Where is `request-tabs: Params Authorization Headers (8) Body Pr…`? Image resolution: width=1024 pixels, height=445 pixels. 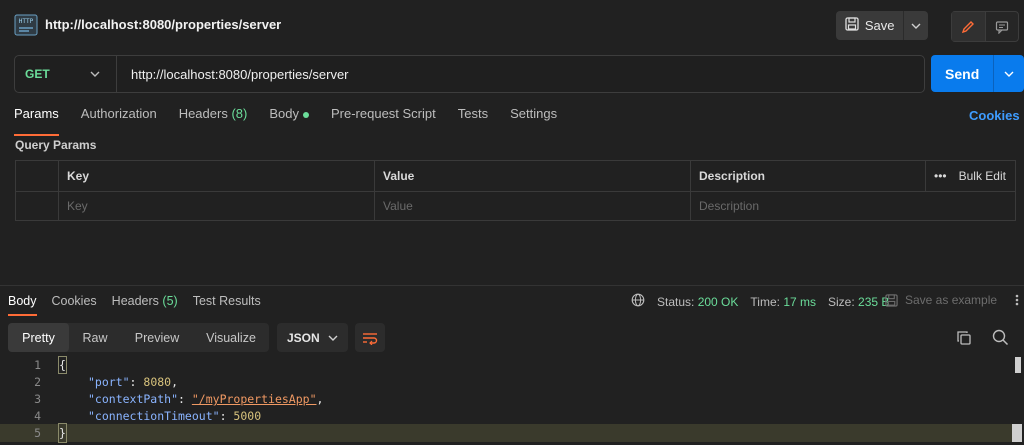
request-tabs: Params Authorization Headers (8) Body Pr… is located at coordinates (285, 121).